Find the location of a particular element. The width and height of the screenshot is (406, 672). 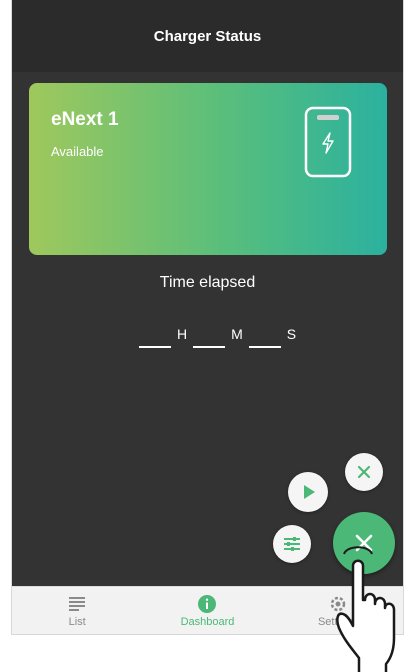

close-icon is located at coordinates (364, 472).